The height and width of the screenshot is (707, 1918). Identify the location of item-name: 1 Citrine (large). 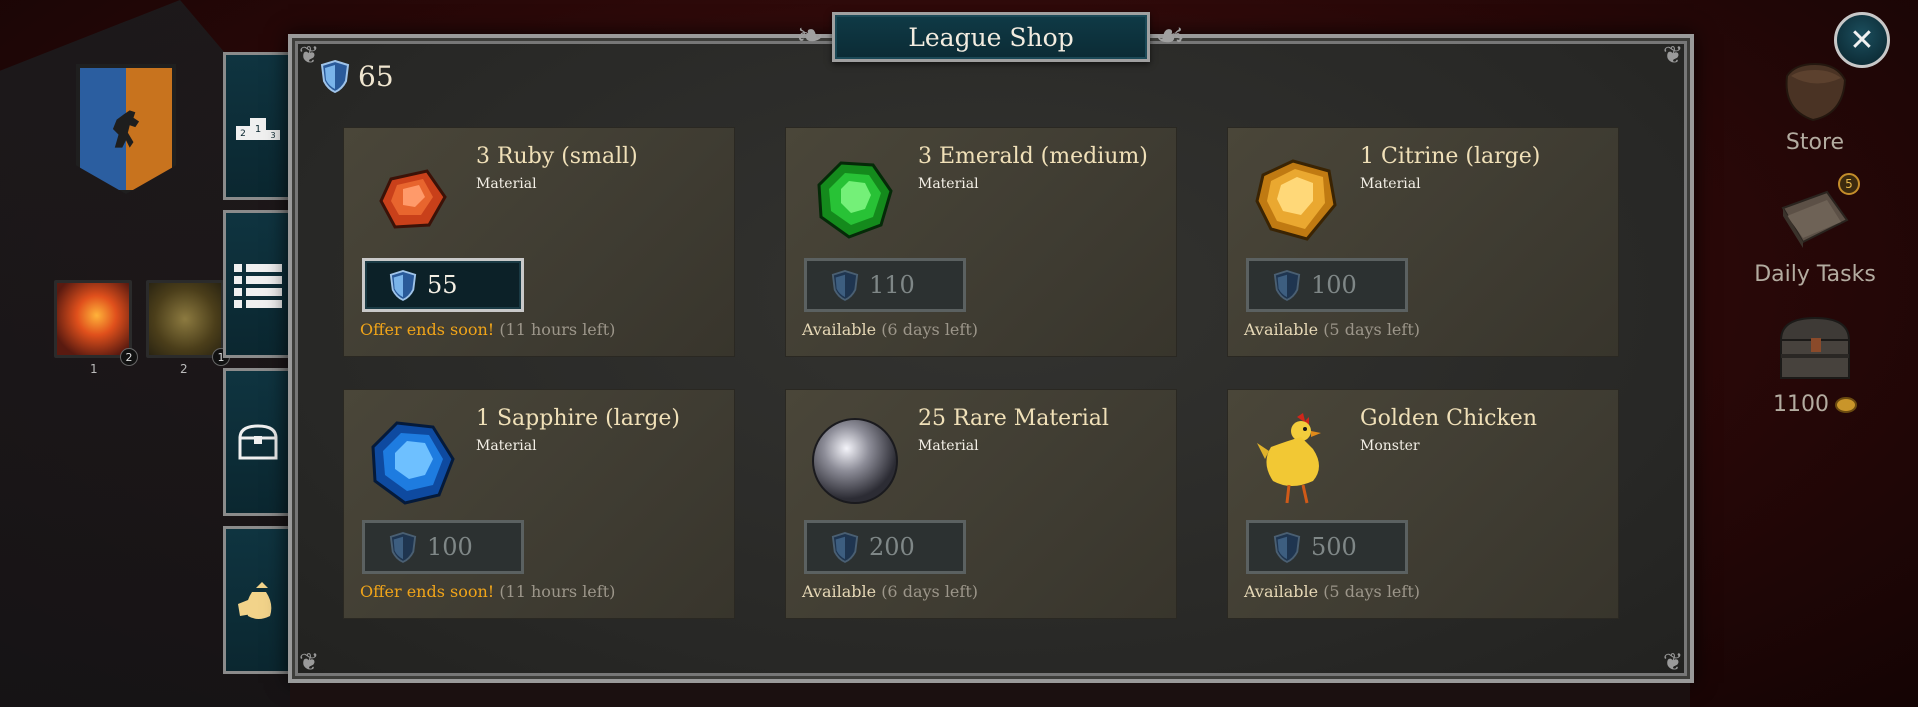
(1450, 156).